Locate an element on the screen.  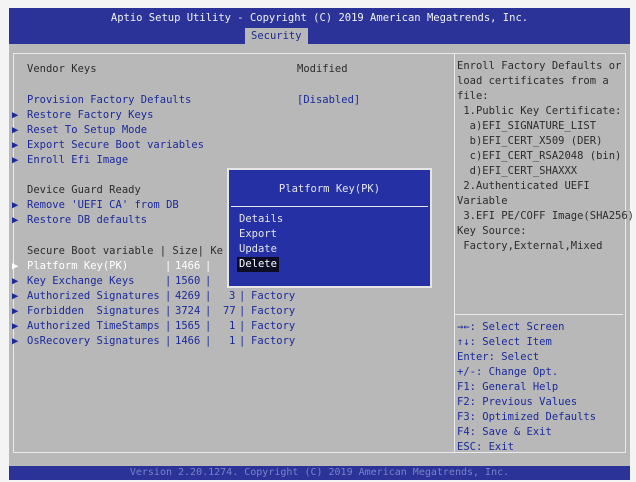
menu-item-label: Export Secure Boot variables is located at coordinates (116, 145).